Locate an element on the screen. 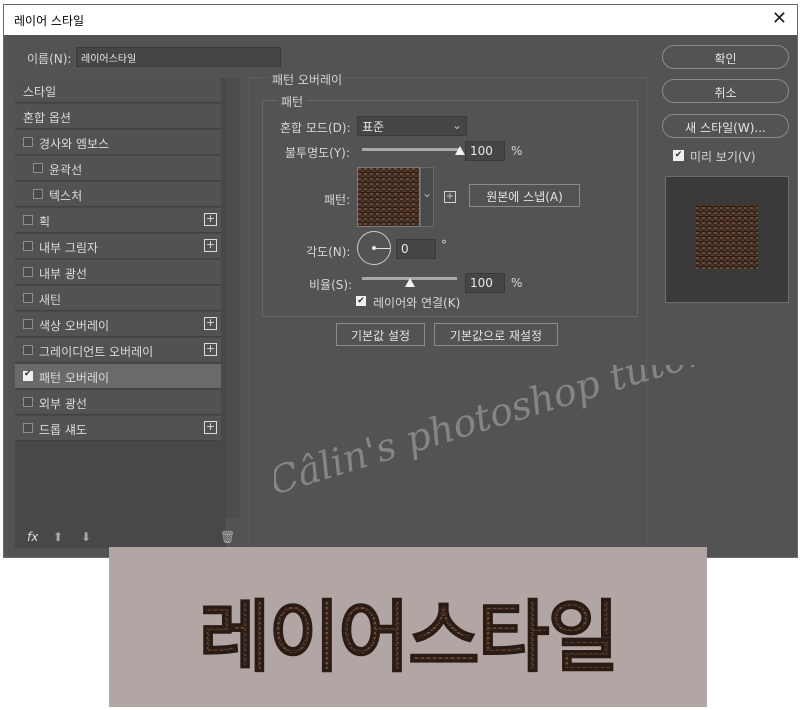 The height and width of the screenshot is (710, 800). down-arrow-icon: ⬇ is located at coordinates (86, 537).